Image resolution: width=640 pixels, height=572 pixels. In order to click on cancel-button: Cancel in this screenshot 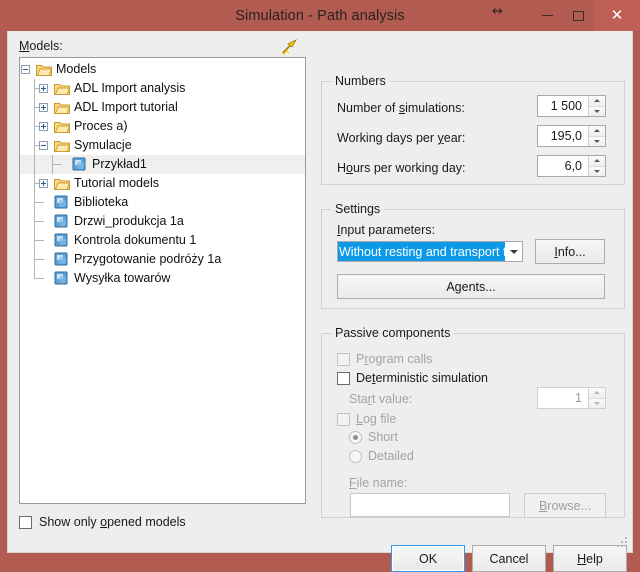, I will do `click(509, 558)`.